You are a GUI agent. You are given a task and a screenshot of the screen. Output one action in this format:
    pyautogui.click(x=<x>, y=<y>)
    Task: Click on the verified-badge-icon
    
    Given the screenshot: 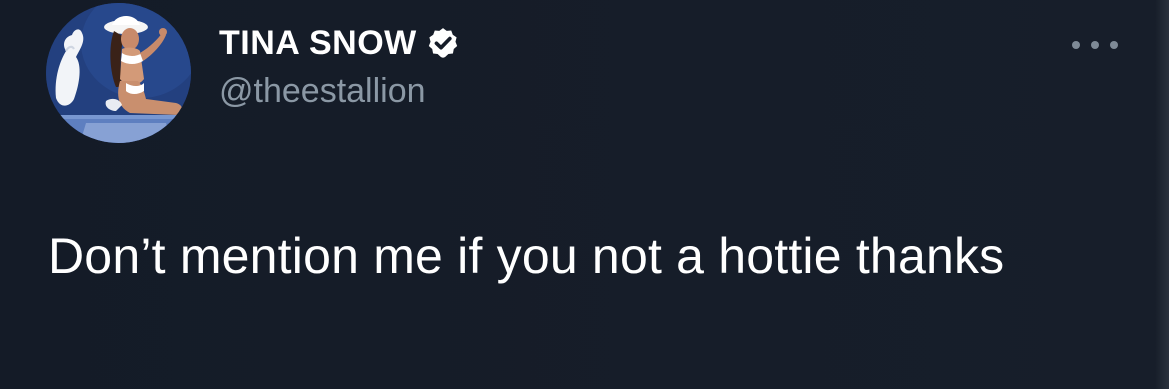 What is the action you would take?
    pyautogui.click(x=443, y=43)
    